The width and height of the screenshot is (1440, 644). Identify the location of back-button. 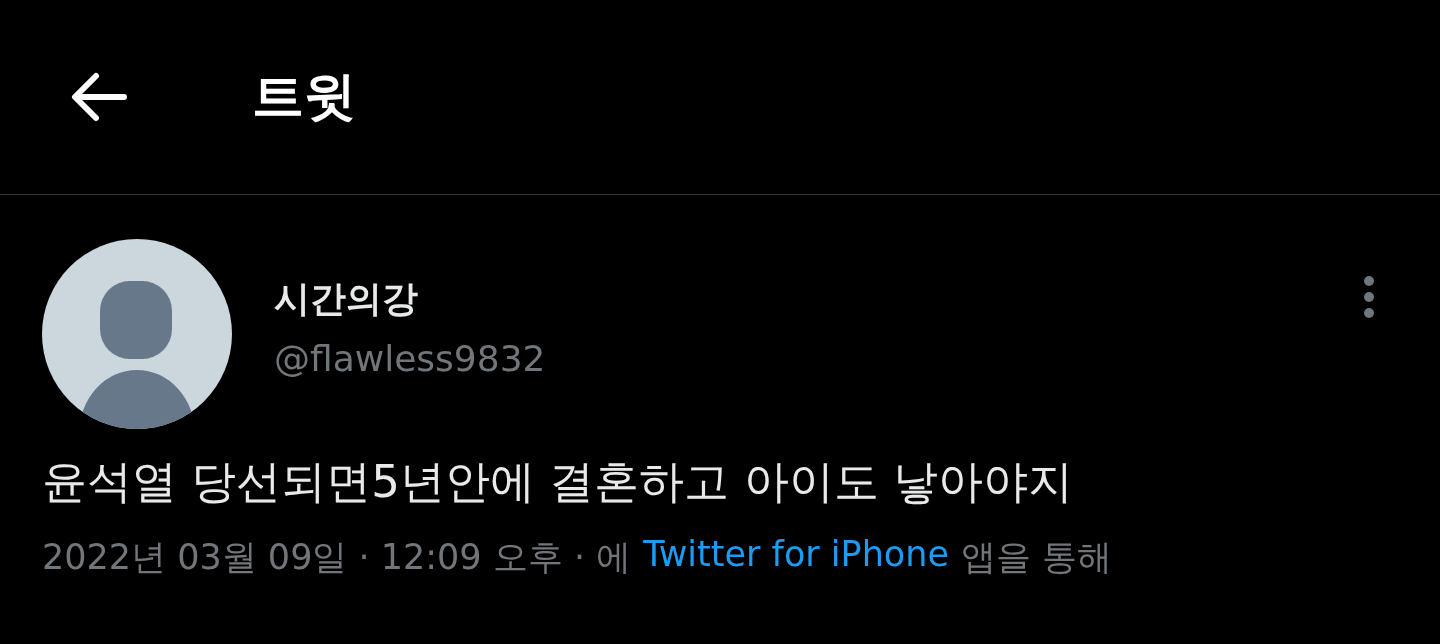
(99, 97).